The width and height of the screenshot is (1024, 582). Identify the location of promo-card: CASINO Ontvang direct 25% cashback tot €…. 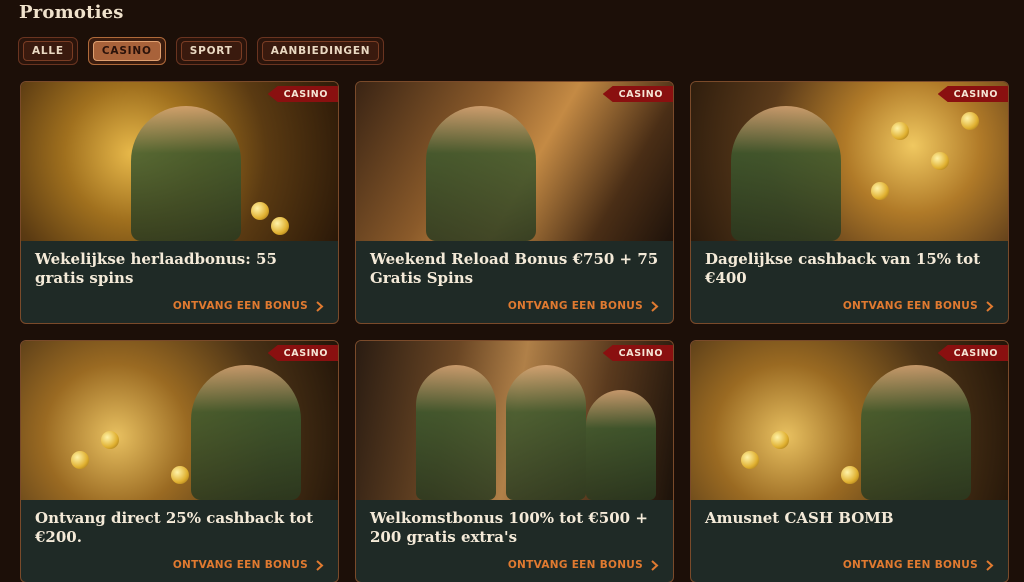
(179, 461).